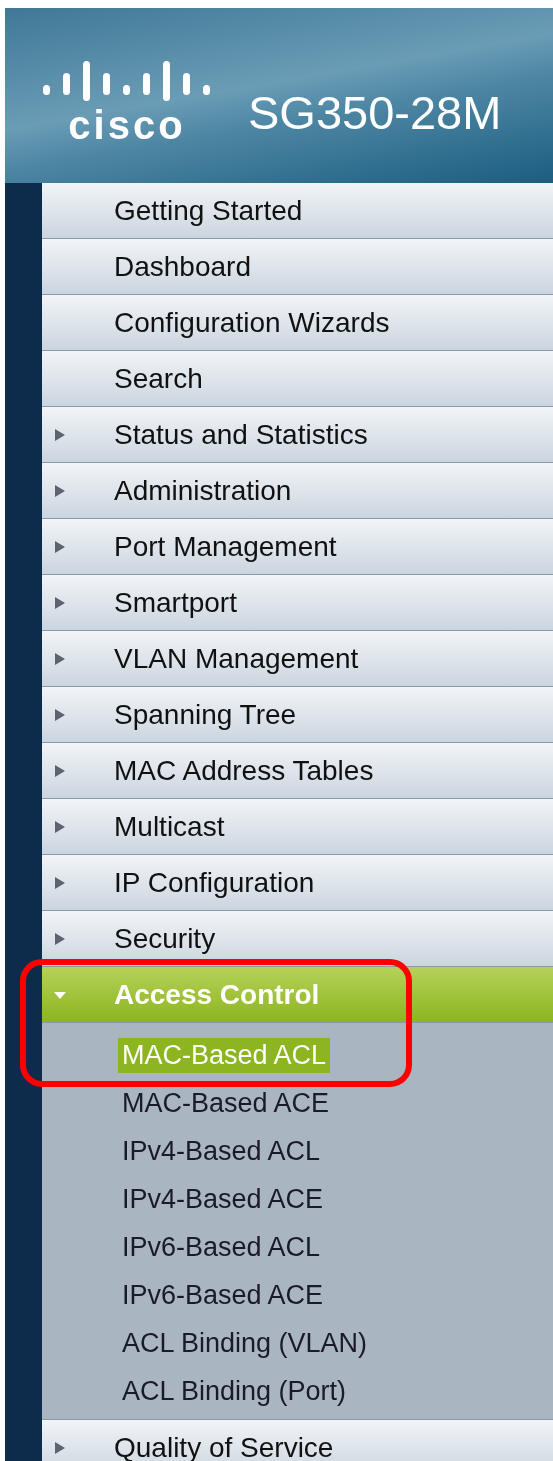 This screenshot has width=553, height=1461. What do you see at coordinates (297, 211) in the screenshot?
I see `menu-item: Getting Started` at bounding box center [297, 211].